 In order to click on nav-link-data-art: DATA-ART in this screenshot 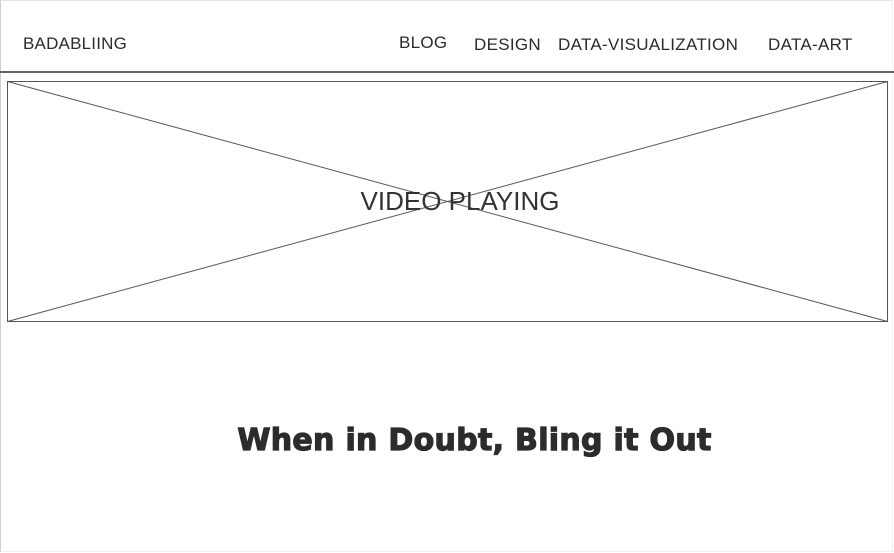, I will do `click(810, 45)`.